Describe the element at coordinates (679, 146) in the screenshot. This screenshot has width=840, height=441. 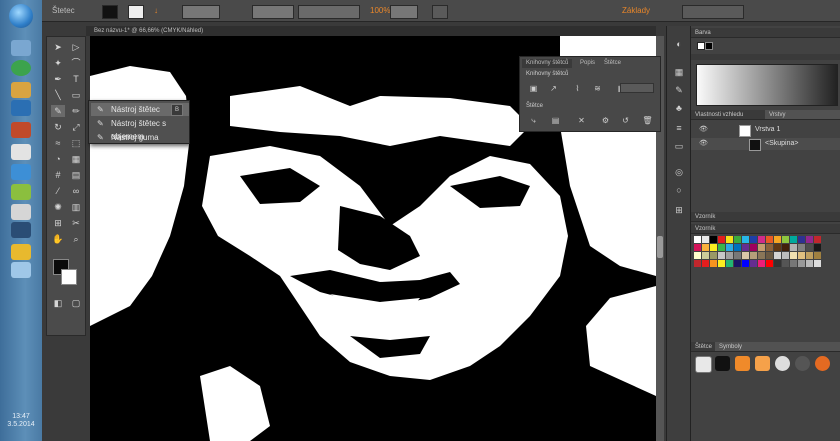
I see `gradient-panel-icon: ▭` at that location.